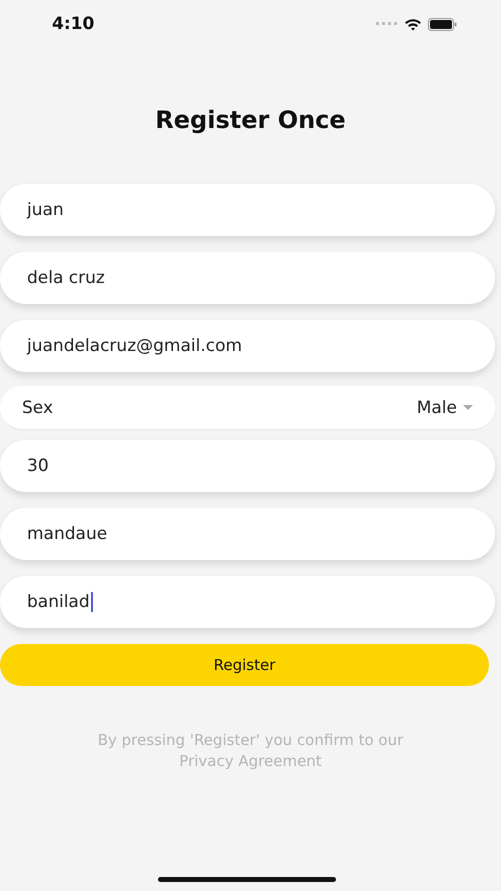 The width and height of the screenshot is (501, 891). I want to click on wifi-icon, so click(413, 24).